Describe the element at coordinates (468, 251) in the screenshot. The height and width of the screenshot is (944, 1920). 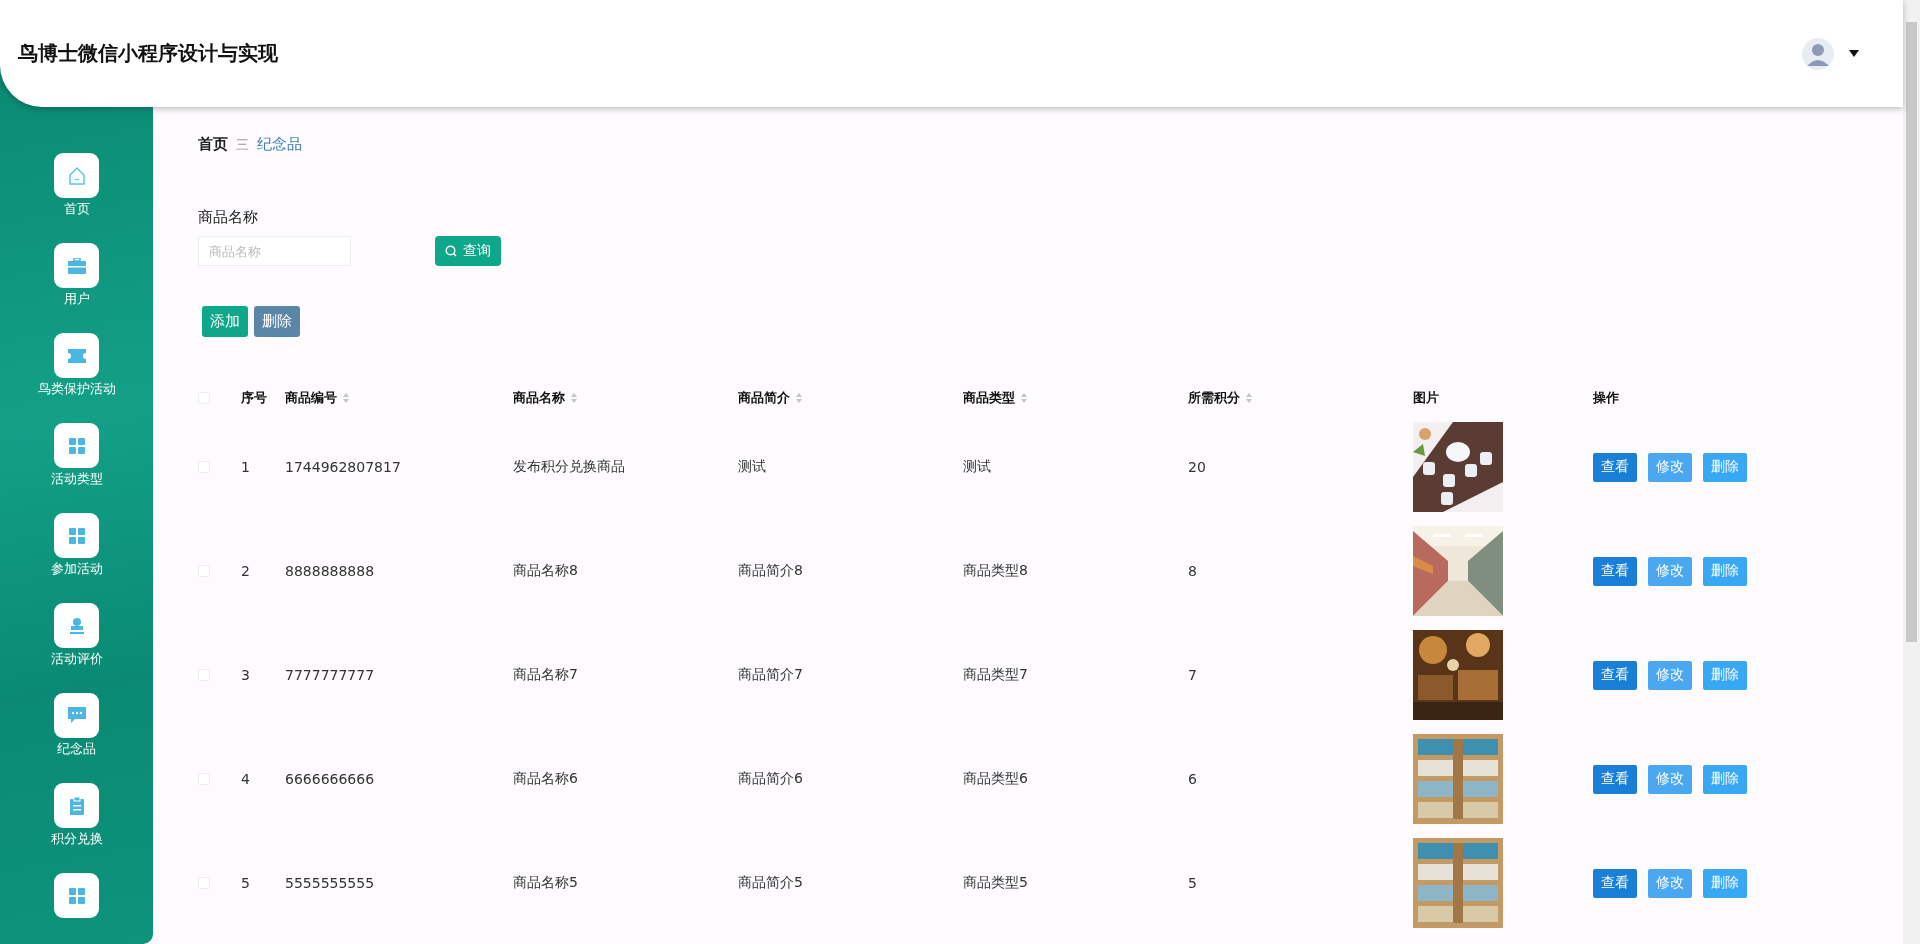
I see `search-button: 查询` at that location.